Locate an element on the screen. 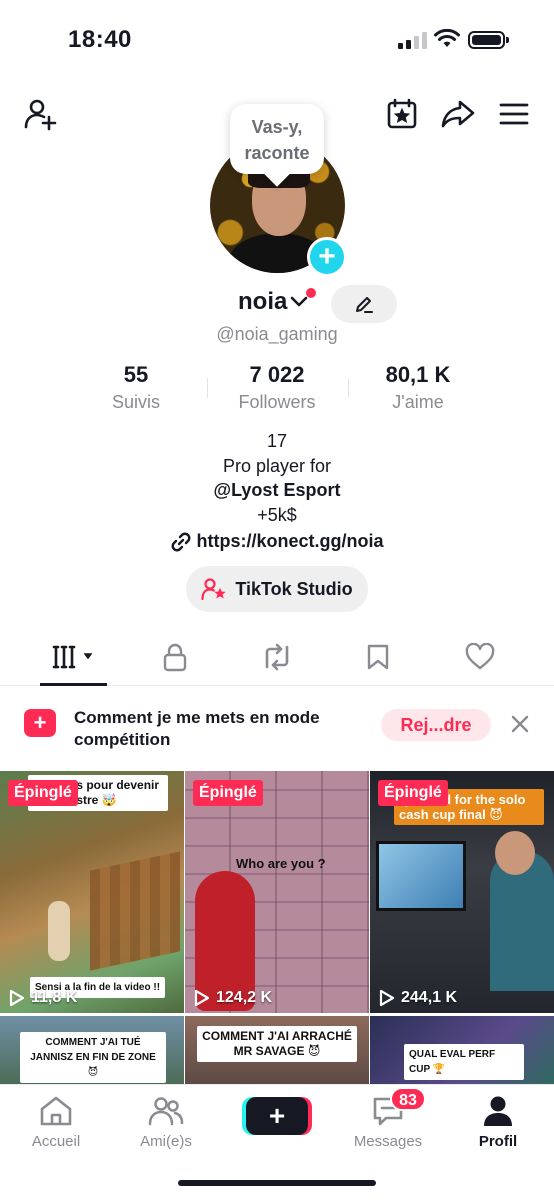 The height and width of the screenshot is (1200, 554). bubble-line-2: raconte is located at coordinates (277, 153).